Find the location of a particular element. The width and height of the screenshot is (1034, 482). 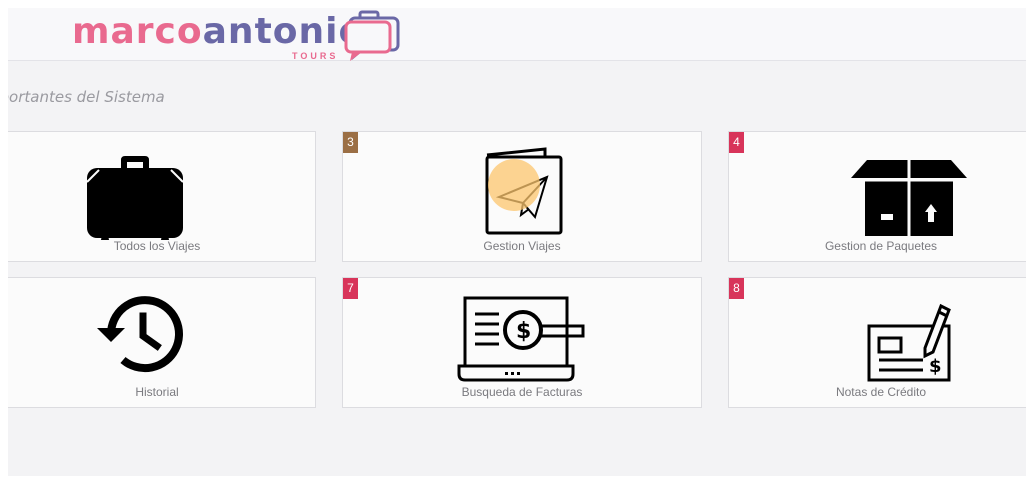

card-badge: 7 is located at coordinates (350, 288).